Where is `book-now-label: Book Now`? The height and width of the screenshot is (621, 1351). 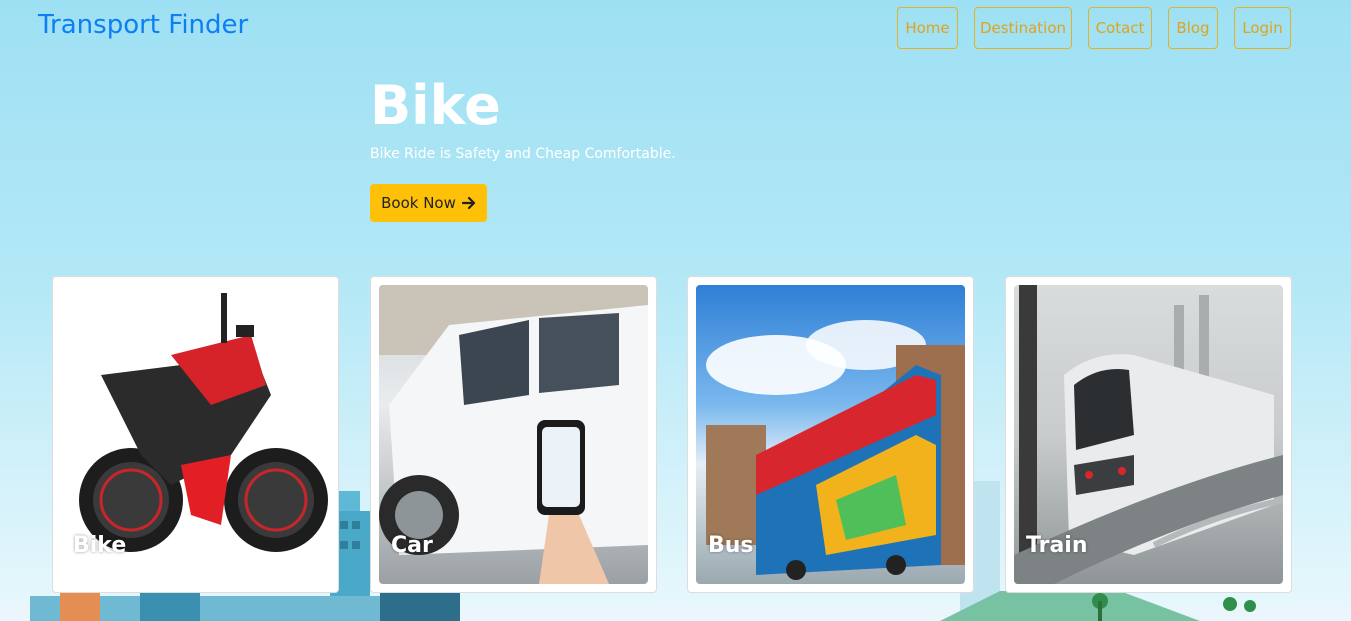 book-now-label: Book Now is located at coordinates (418, 203).